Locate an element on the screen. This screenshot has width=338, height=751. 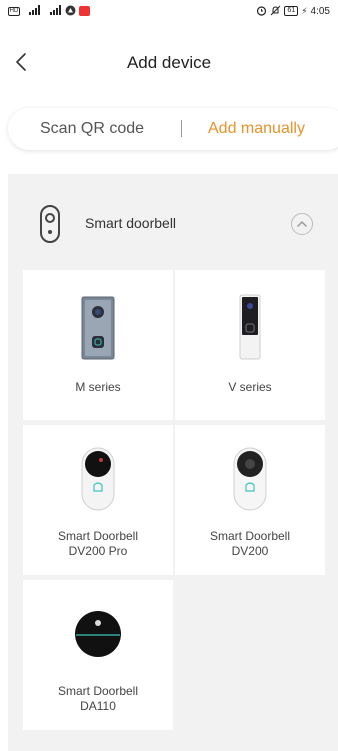
device-image-da110 is located at coordinates (98, 634).